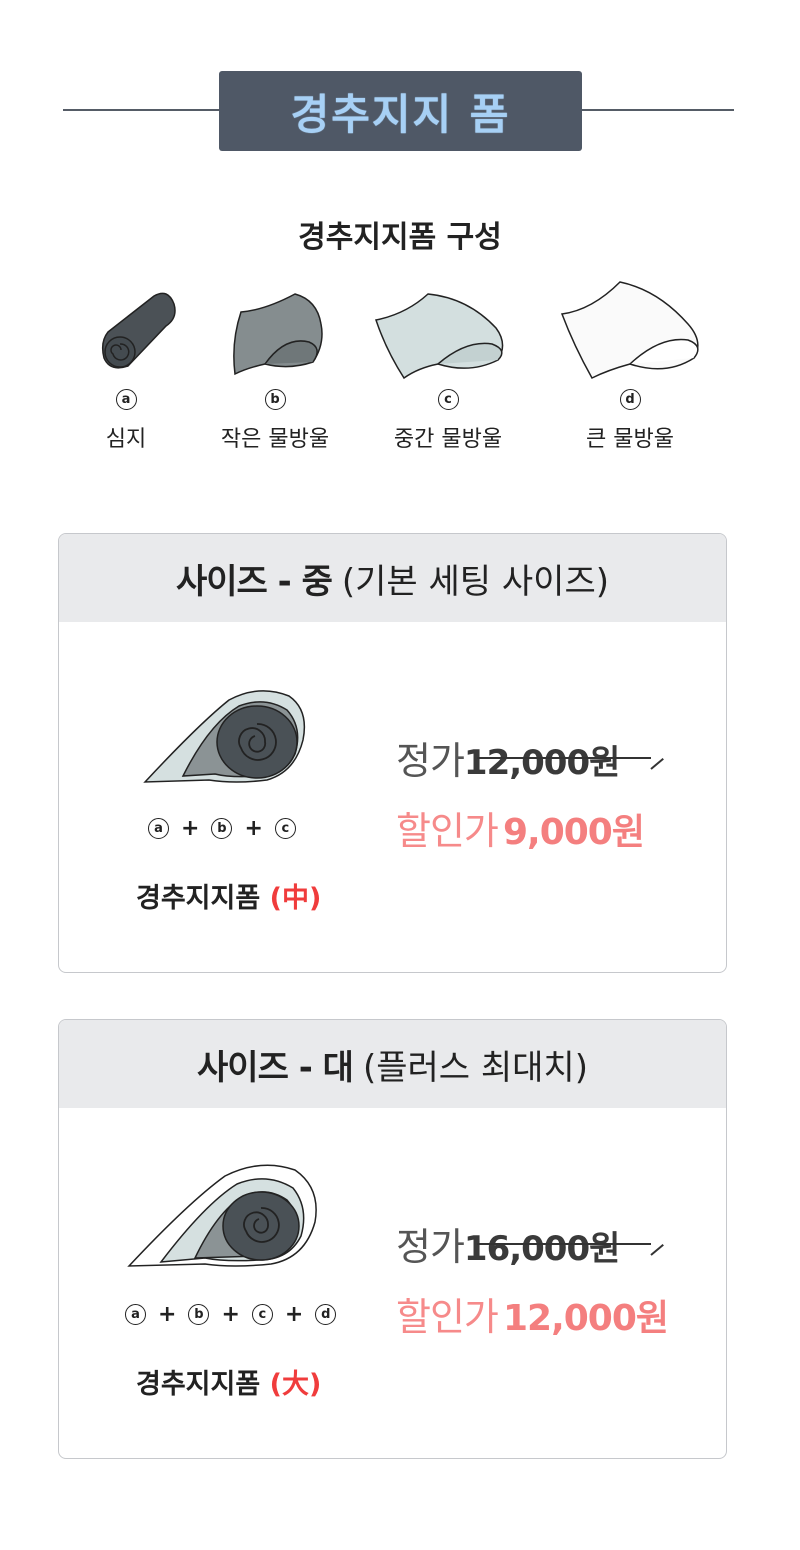 This screenshot has width=800, height=1550. I want to click on product-name: 경추지지폼 (中), so click(229, 898).